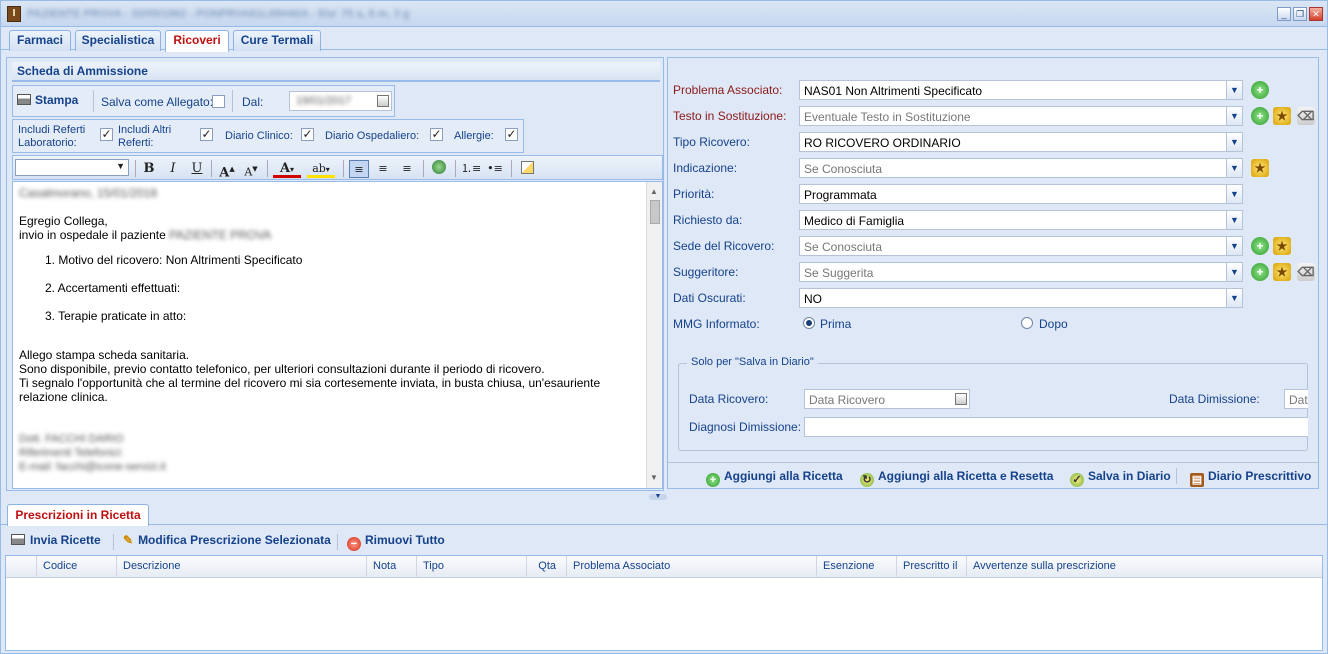 Image resolution: width=1328 pixels, height=654 pixels. What do you see at coordinates (118, 40) in the screenshot?
I see `tab-specialistica: Specialistica` at bounding box center [118, 40].